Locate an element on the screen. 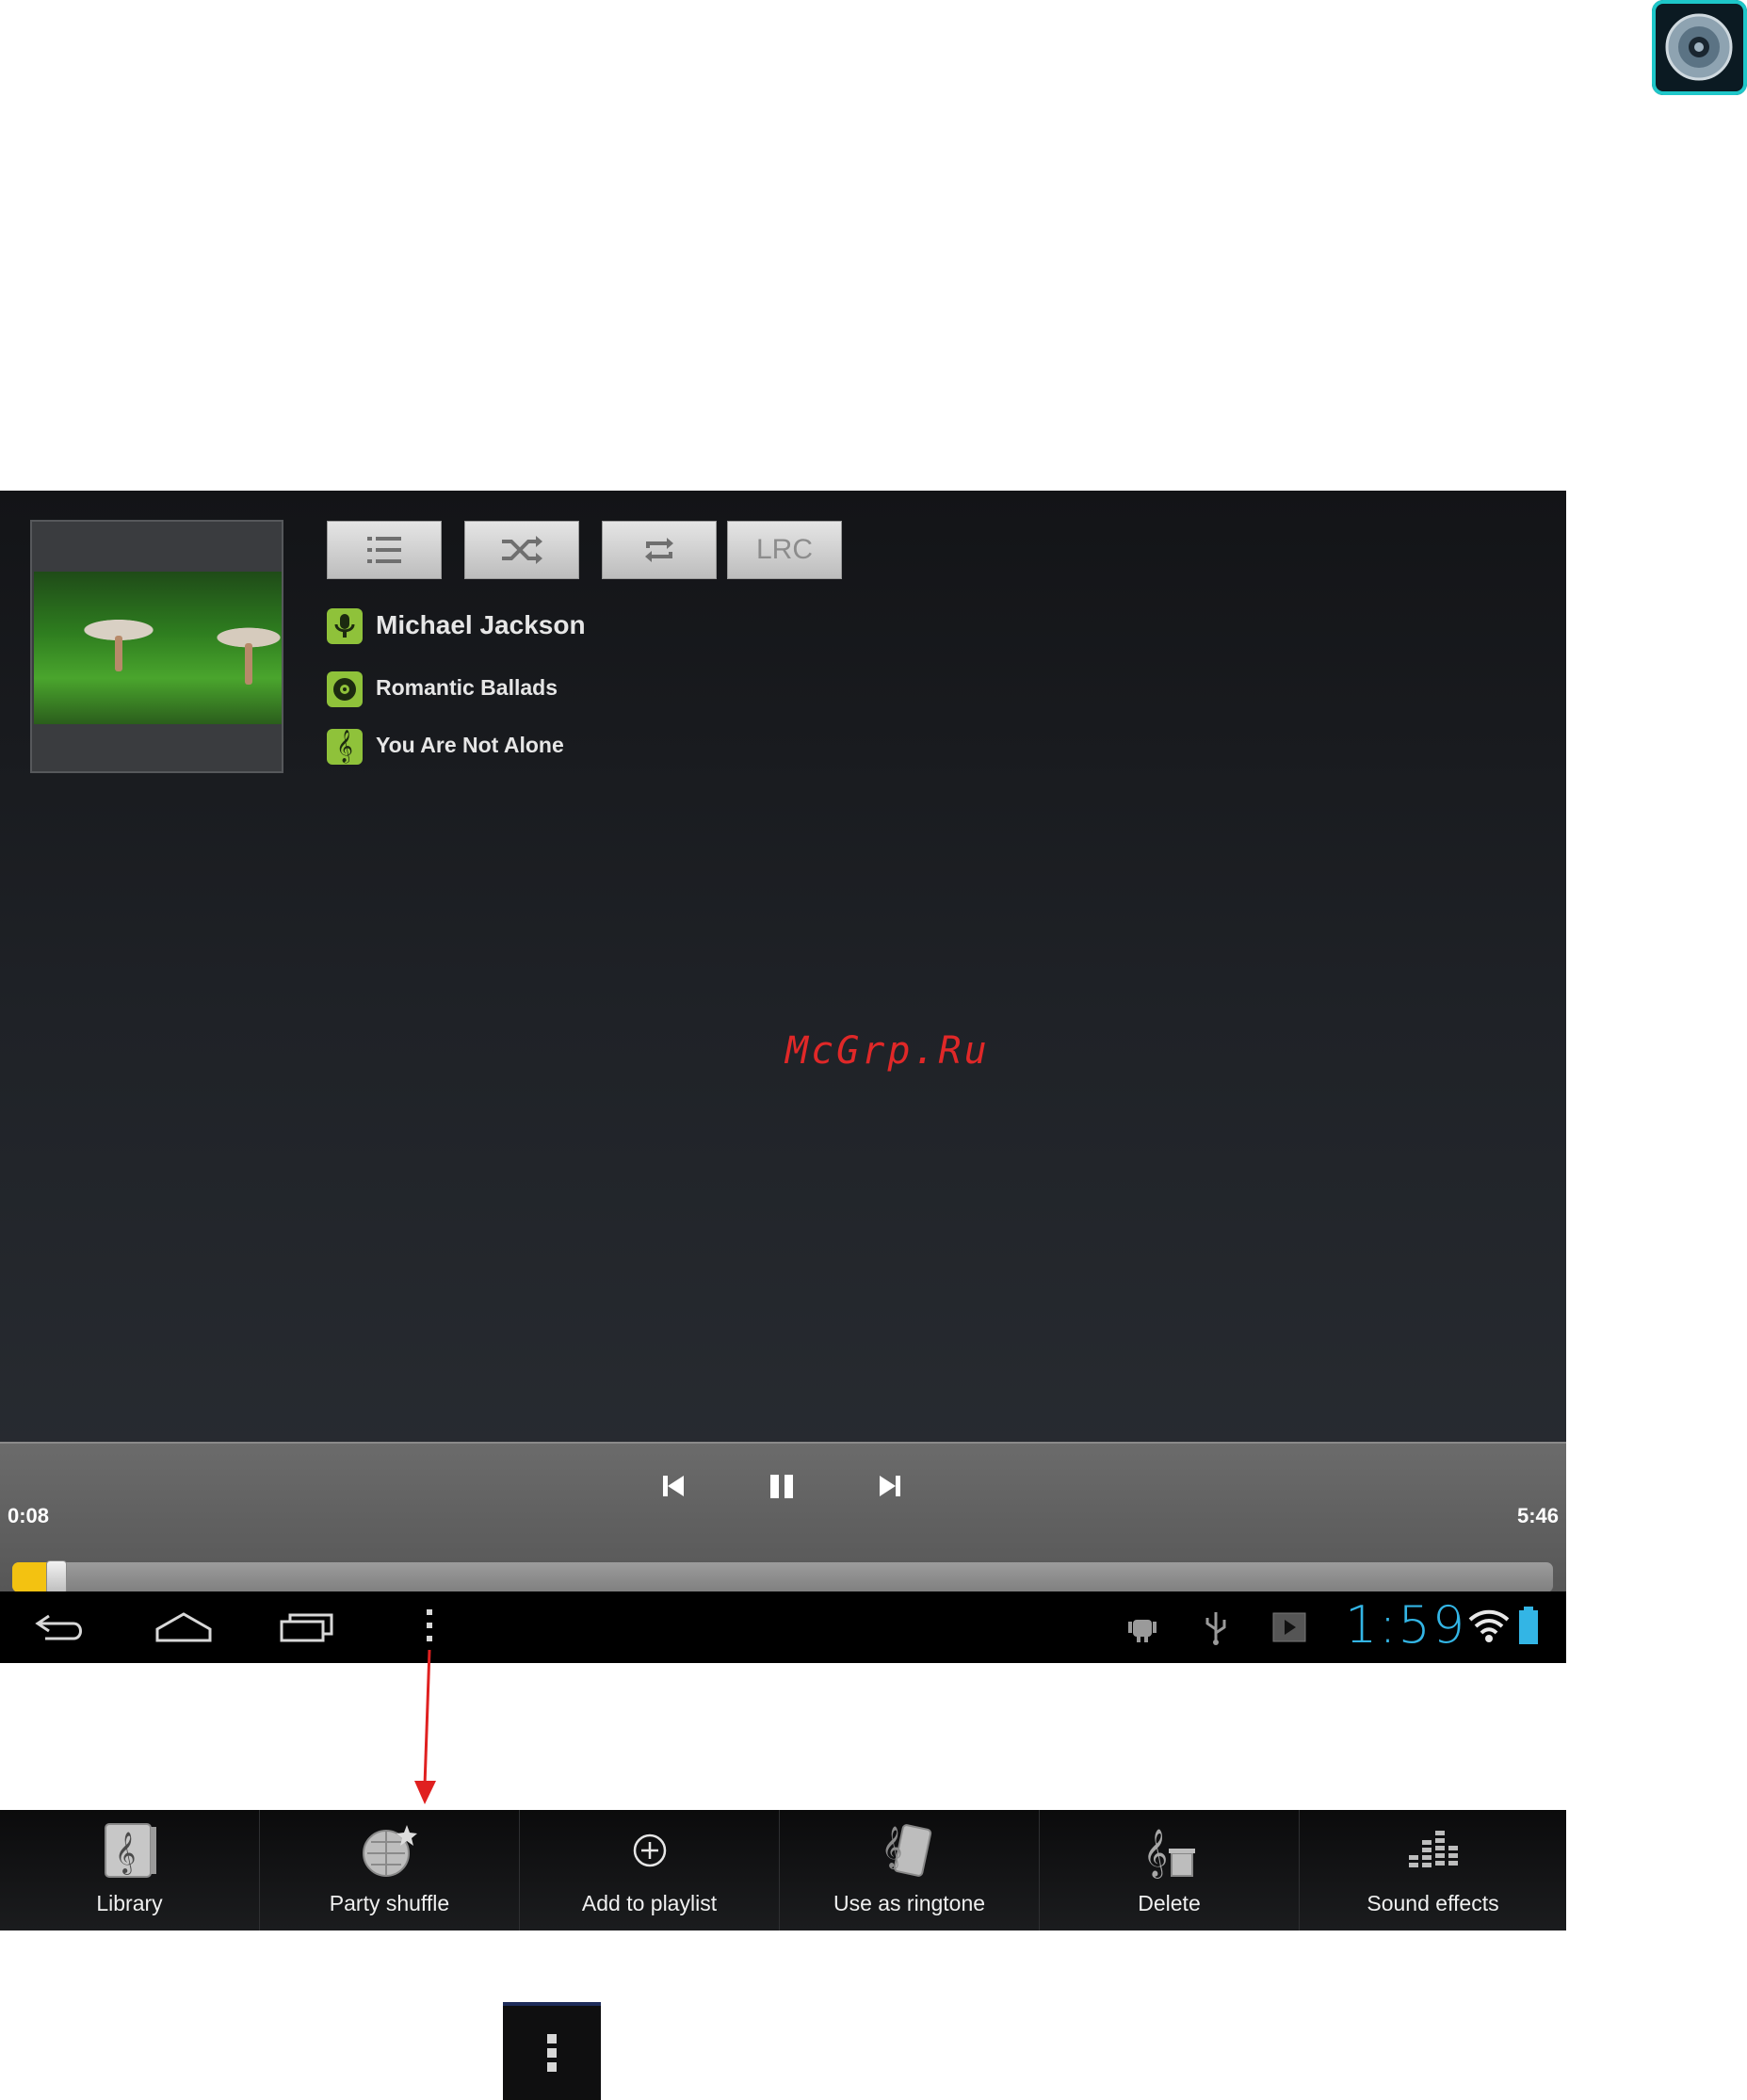 Image resolution: width=1747 pixels, height=2100 pixels. next-track-button is located at coordinates (890, 1486).